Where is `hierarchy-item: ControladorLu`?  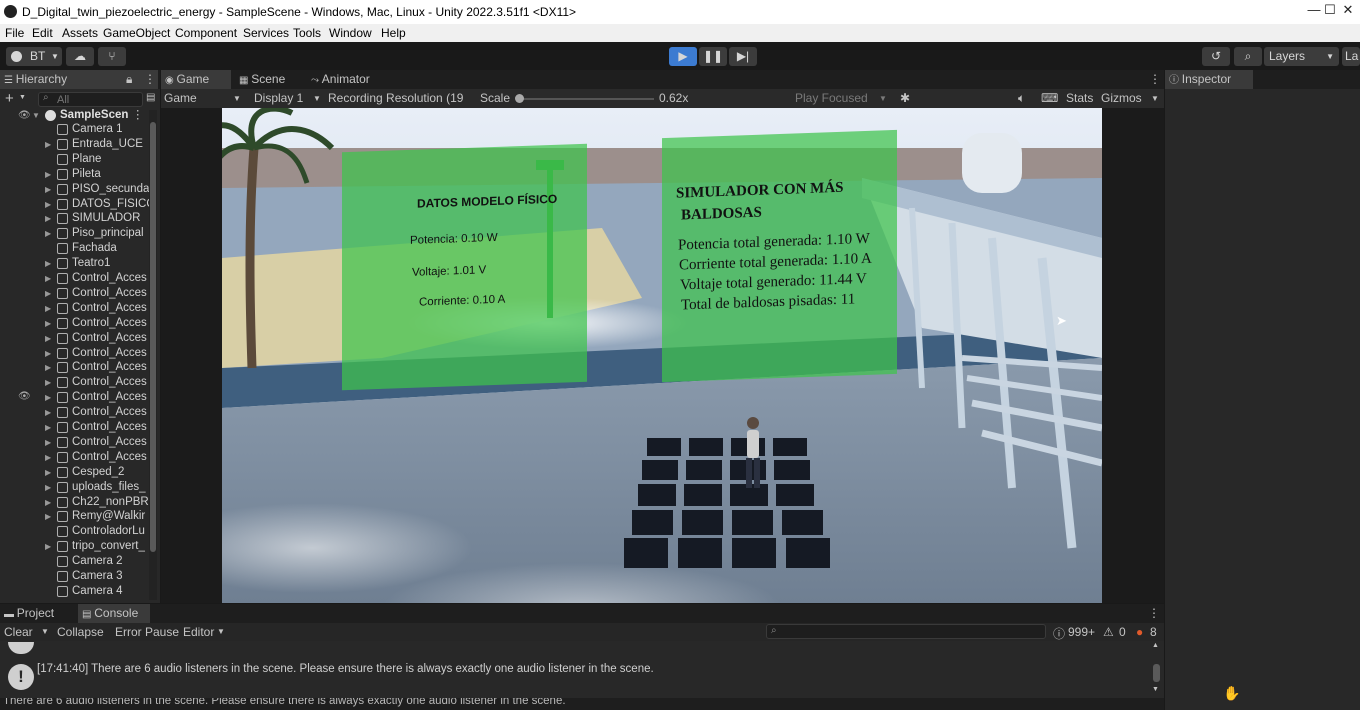
hierarchy-item: ControladorLu is located at coordinates (75, 531).